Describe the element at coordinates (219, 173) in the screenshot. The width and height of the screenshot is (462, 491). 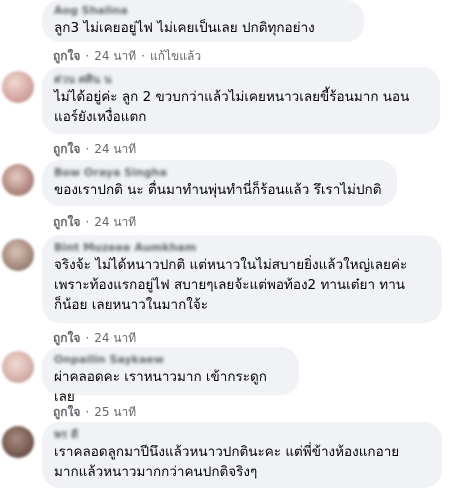
I see `comment-author: Bow Oraya Singha` at that location.